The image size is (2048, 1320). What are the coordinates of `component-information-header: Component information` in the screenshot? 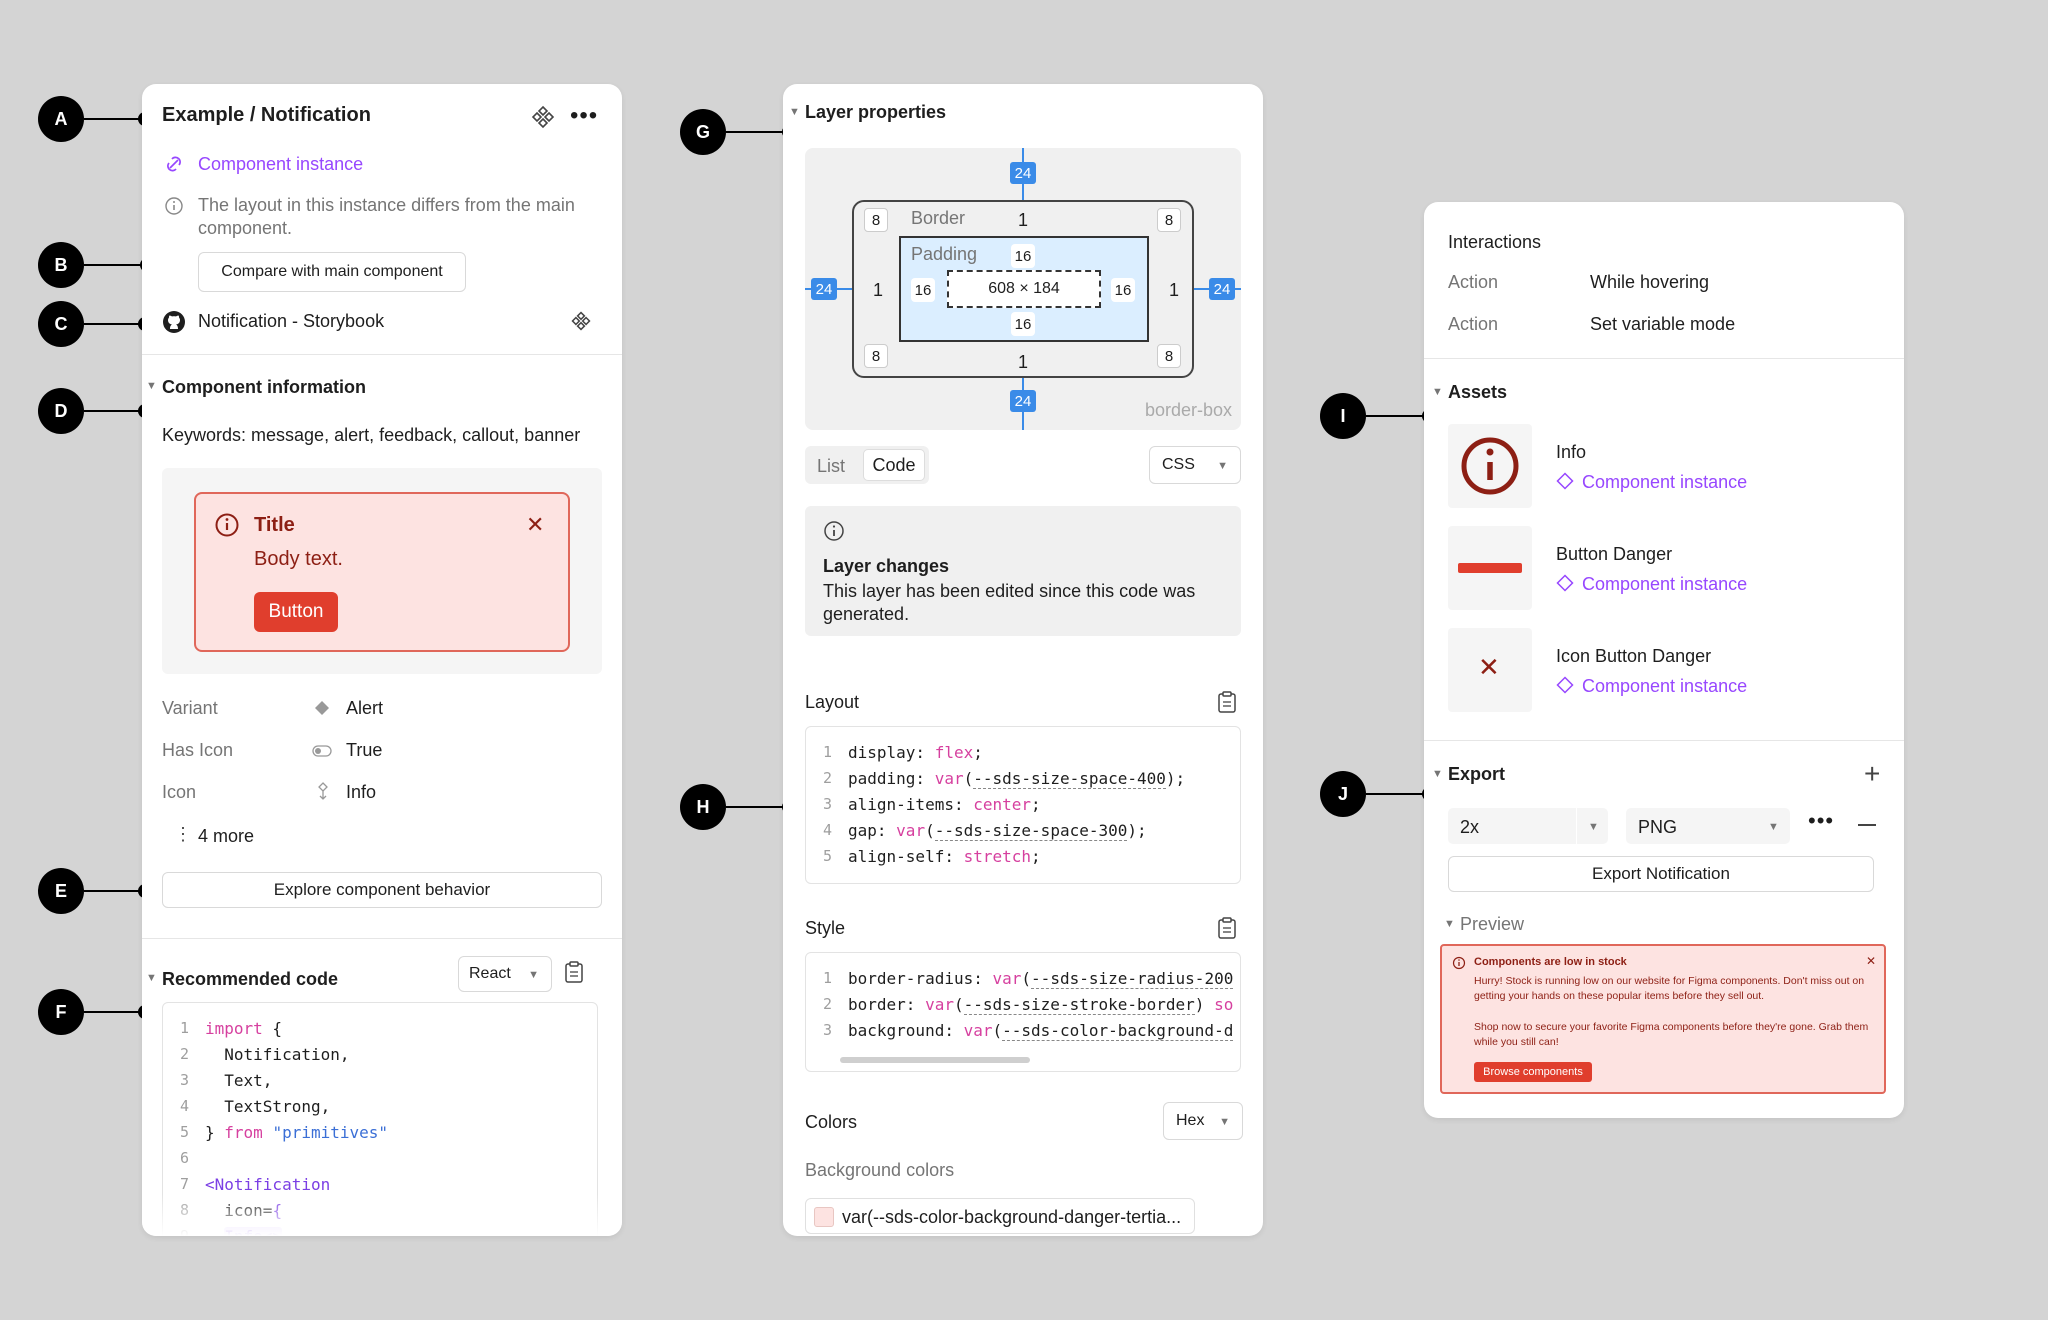 It's located at (264, 387).